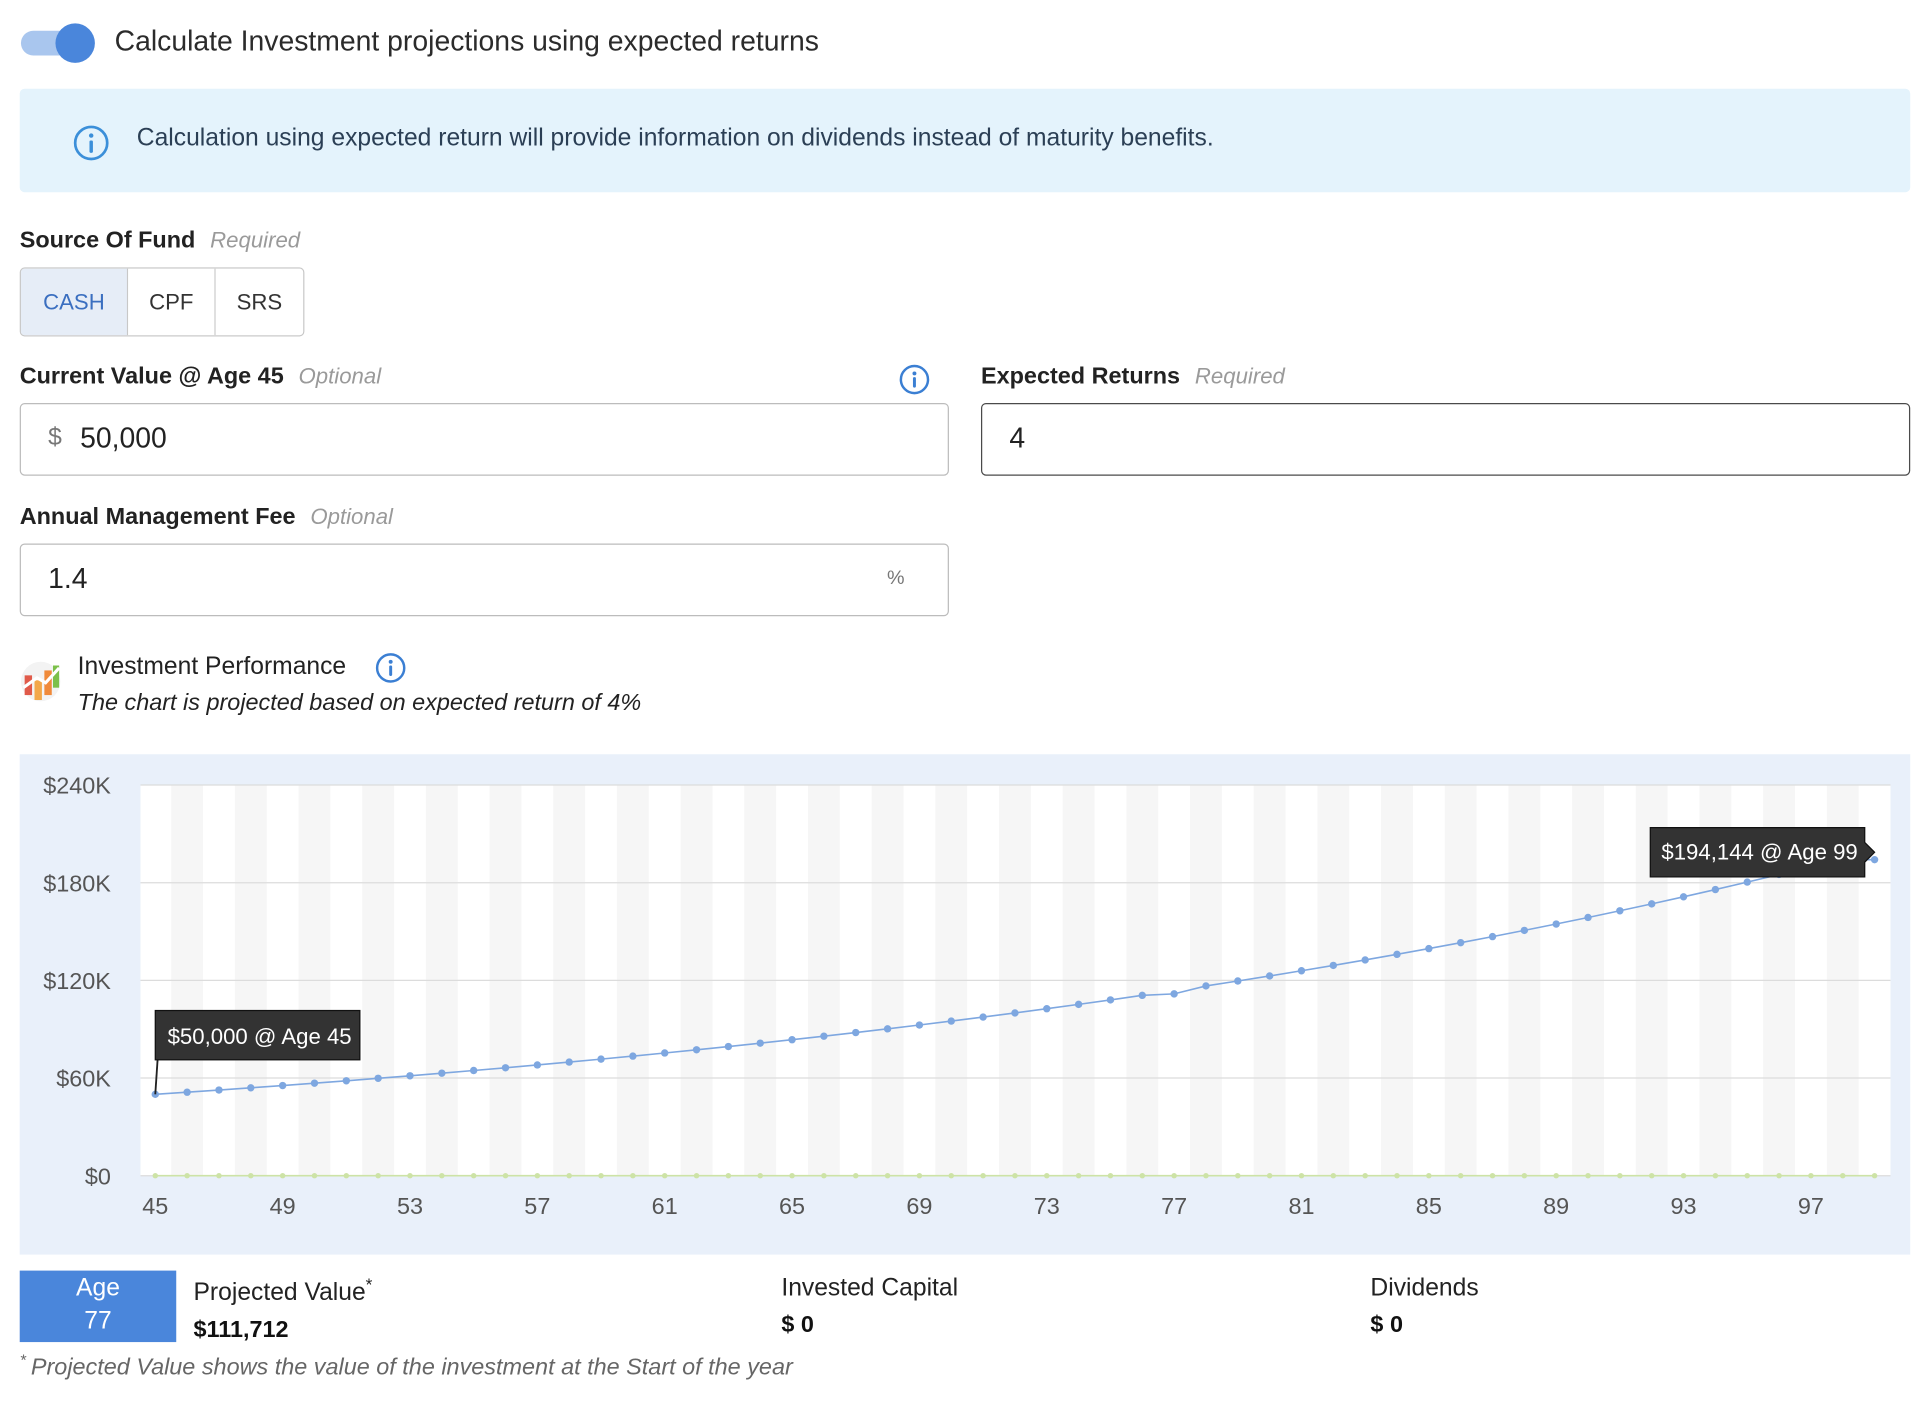 Image resolution: width=1930 pixels, height=1402 pixels. What do you see at coordinates (1424, 1306) in the screenshot?
I see `dividends-stat: Dividends $ 0` at bounding box center [1424, 1306].